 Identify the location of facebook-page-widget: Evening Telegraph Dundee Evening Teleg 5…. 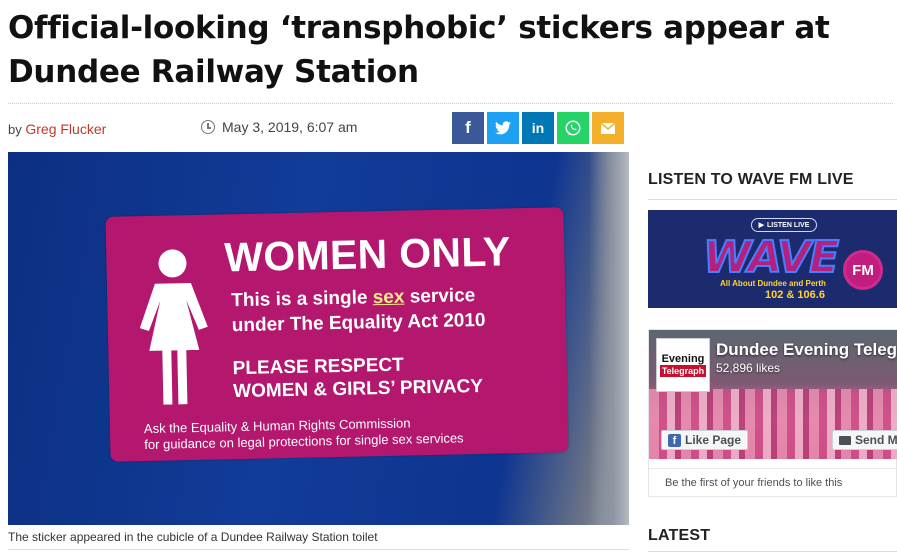
(772, 413).